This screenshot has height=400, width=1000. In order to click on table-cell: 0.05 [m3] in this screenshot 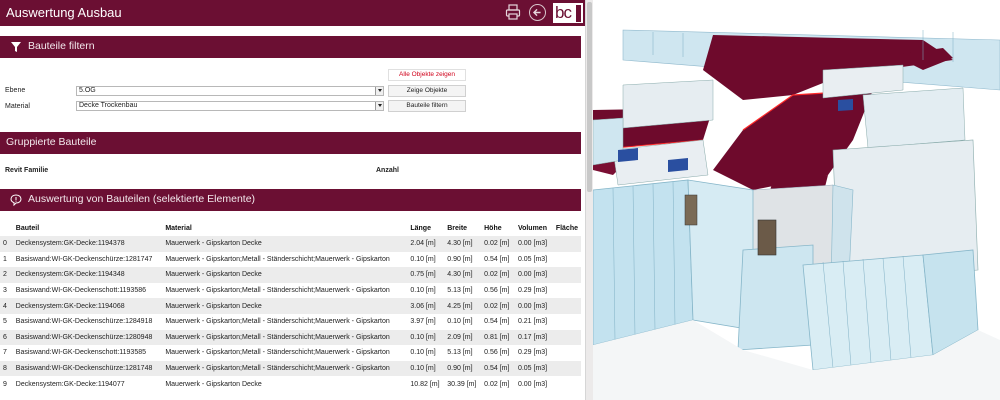, I will do `click(532, 369)`.